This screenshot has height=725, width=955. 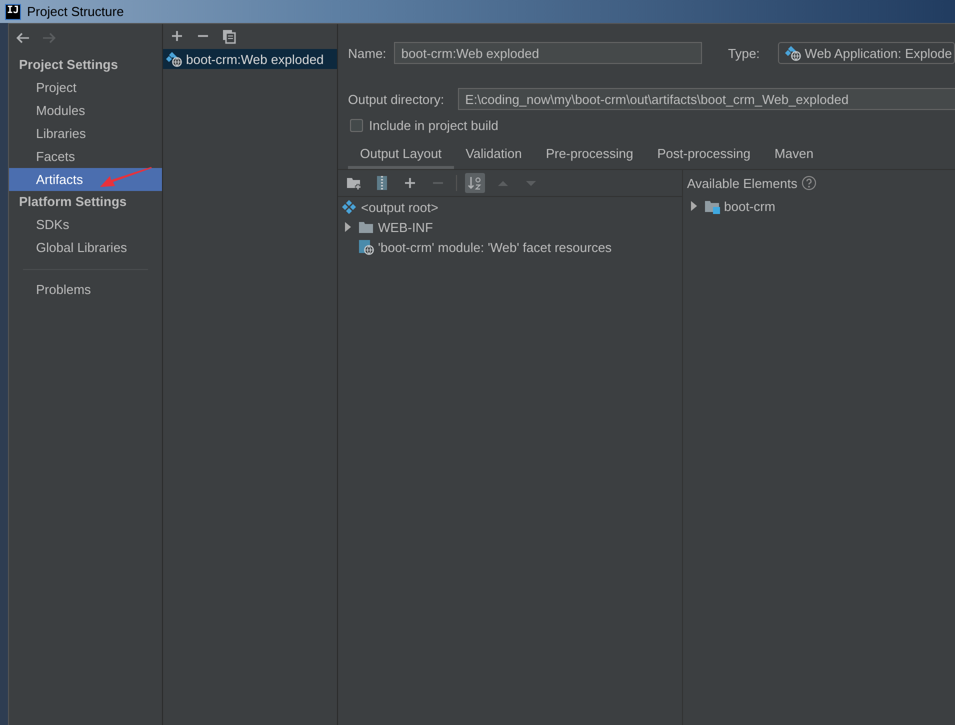 I want to click on field-label: Type:, so click(x=744, y=53).